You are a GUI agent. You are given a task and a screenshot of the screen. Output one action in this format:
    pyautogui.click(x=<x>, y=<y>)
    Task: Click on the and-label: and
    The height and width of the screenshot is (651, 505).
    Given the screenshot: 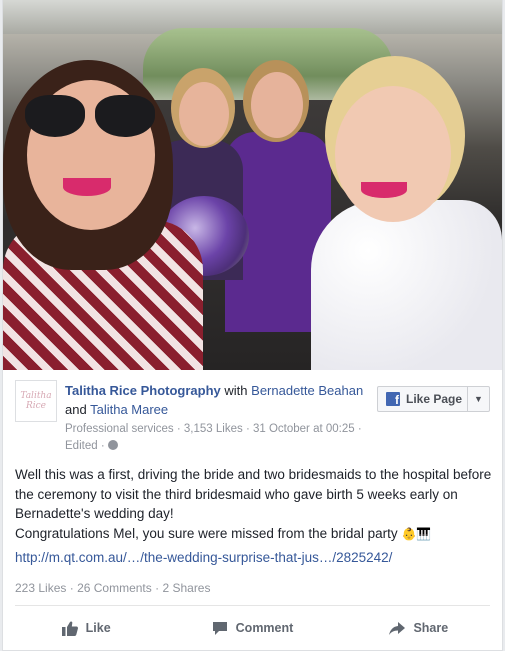 What is the action you would take?
    pyautogui.click(x=76, y=409)
    